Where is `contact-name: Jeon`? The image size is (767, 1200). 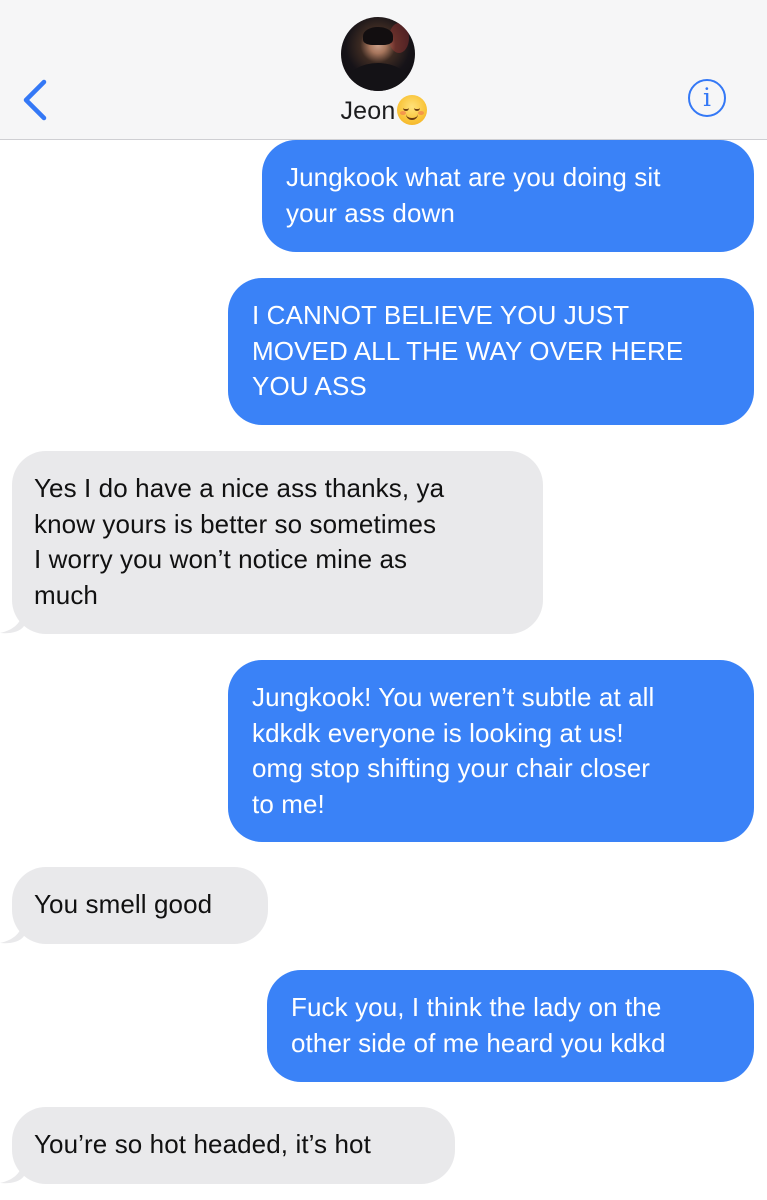
contact-name: Jeon is located at coordinates (383, 110).